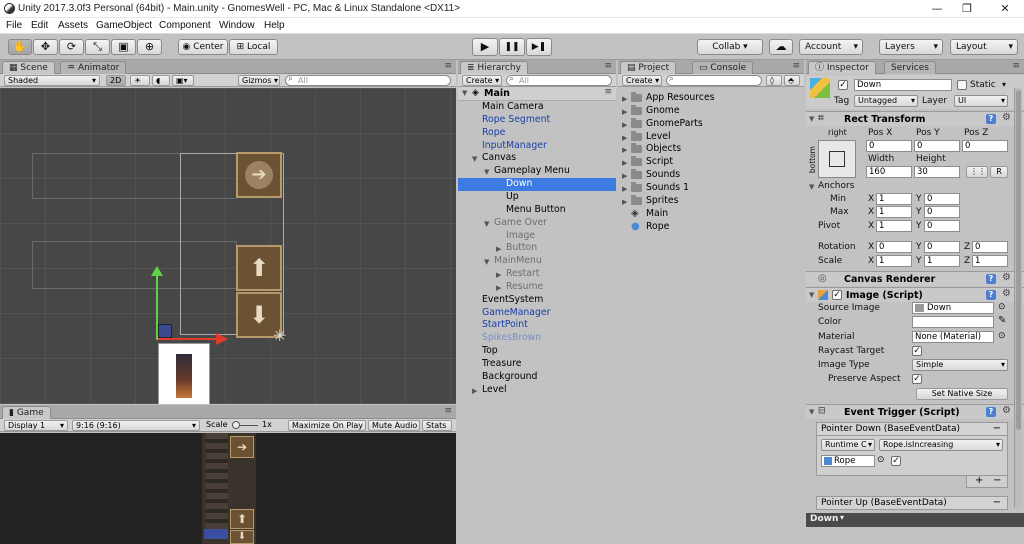 Image resolution: width=1024 pixels, height=544 pixels. What do you see at coordinates (26, 412) in the screenshot?
I see `tab-game: ▮ Game` at bounding box center [26, 412].